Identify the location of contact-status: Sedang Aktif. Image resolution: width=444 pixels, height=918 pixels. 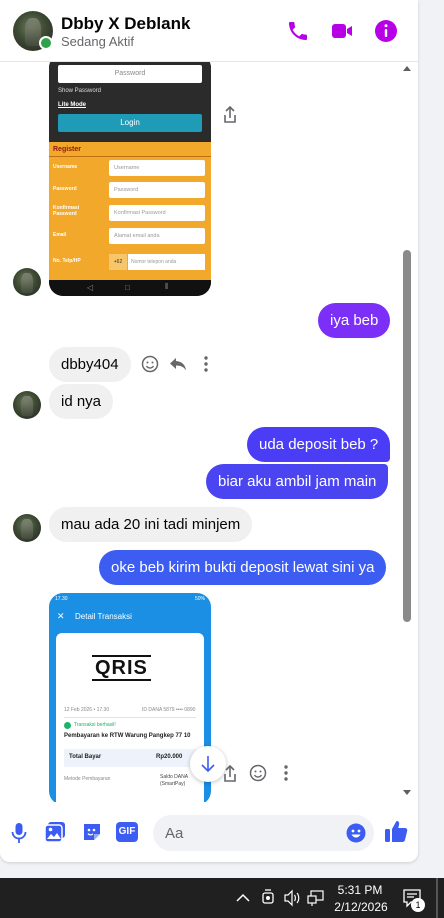
(97, 41).